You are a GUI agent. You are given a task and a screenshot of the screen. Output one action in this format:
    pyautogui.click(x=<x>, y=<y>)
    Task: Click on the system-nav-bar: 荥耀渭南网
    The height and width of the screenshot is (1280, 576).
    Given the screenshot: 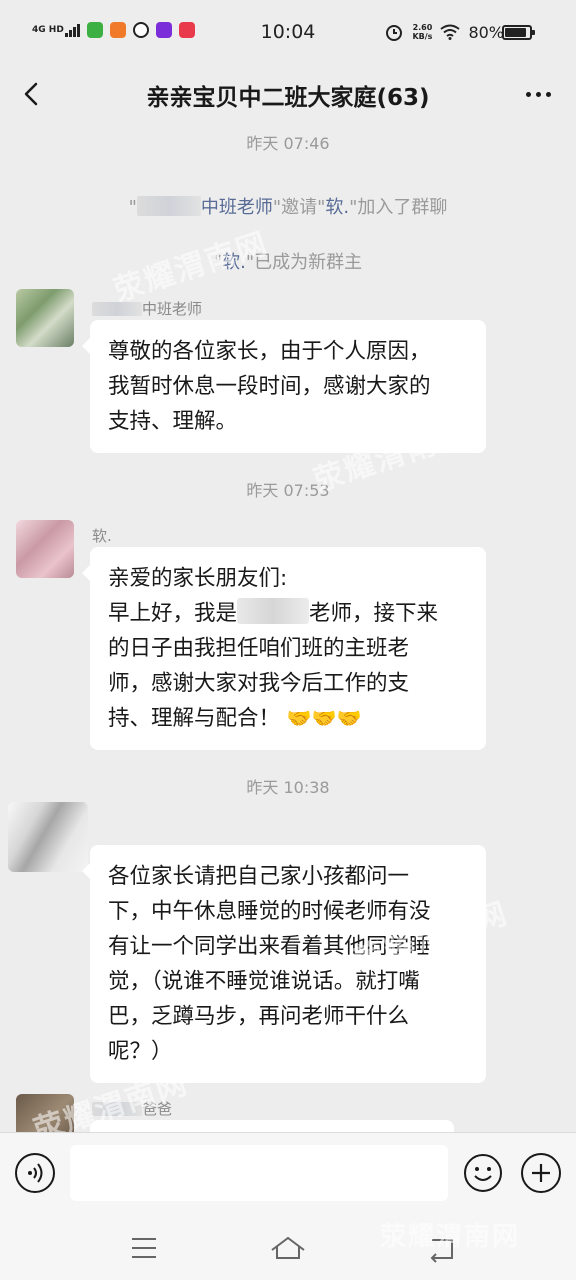 What is the action you would take?
    pyautogui.click(x=288, y=1248)
    